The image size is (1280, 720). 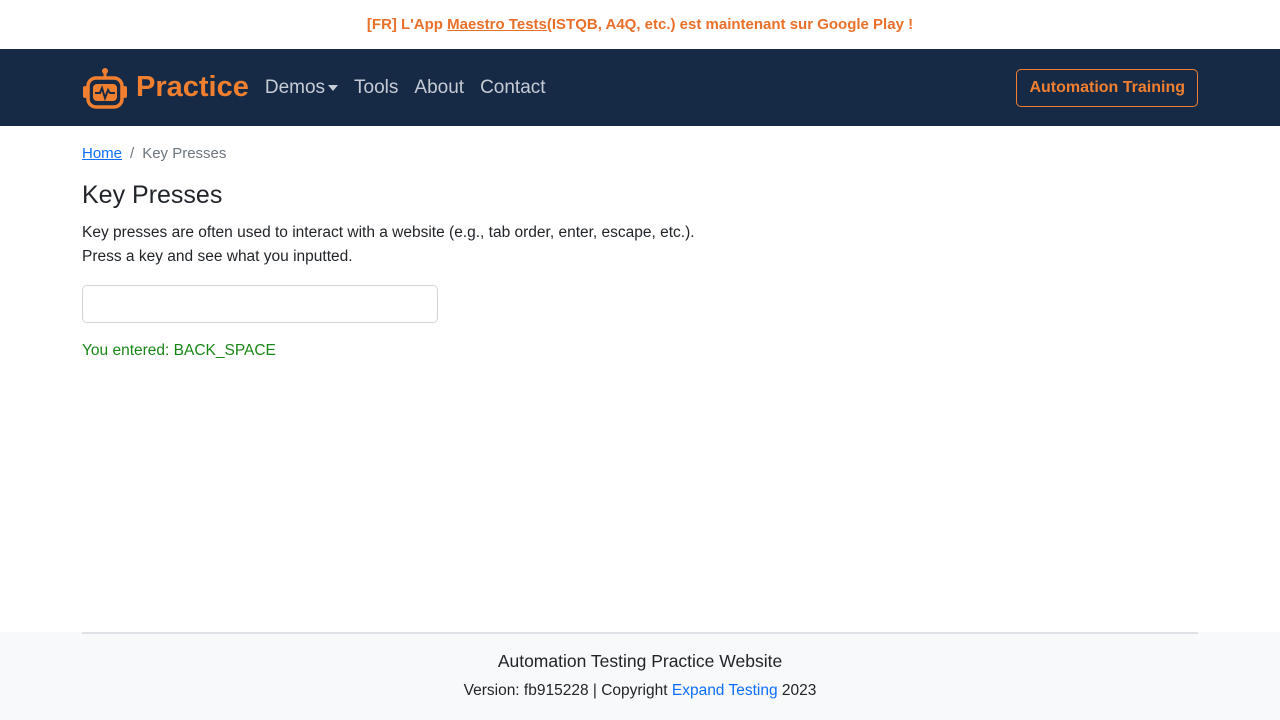 What do you see at coordinates (179, 350) in the screenshot?
I see `key-press-result: You entered: BACK_SPACE` at bounding box center [179, 350].